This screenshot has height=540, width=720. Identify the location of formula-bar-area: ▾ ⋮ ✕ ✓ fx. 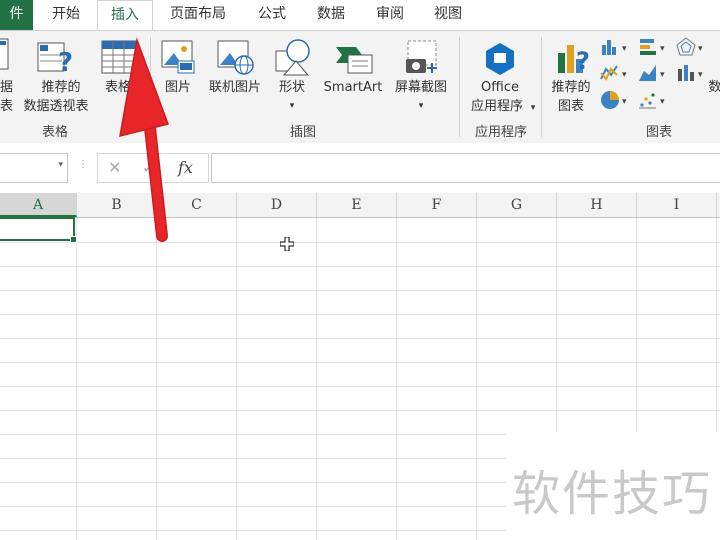
(360, 167).